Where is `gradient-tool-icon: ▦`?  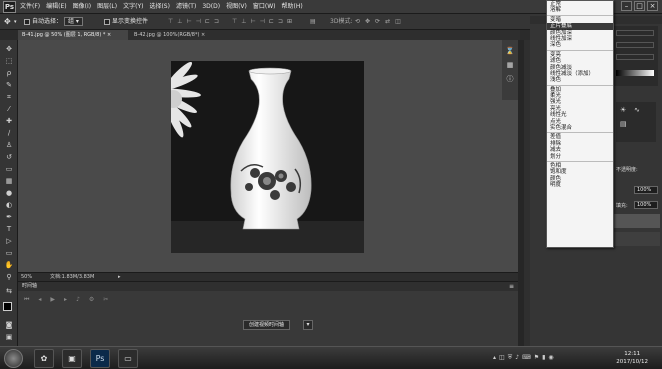 gradient-tool-icon: ▦ is located at coordinates (9, 181).